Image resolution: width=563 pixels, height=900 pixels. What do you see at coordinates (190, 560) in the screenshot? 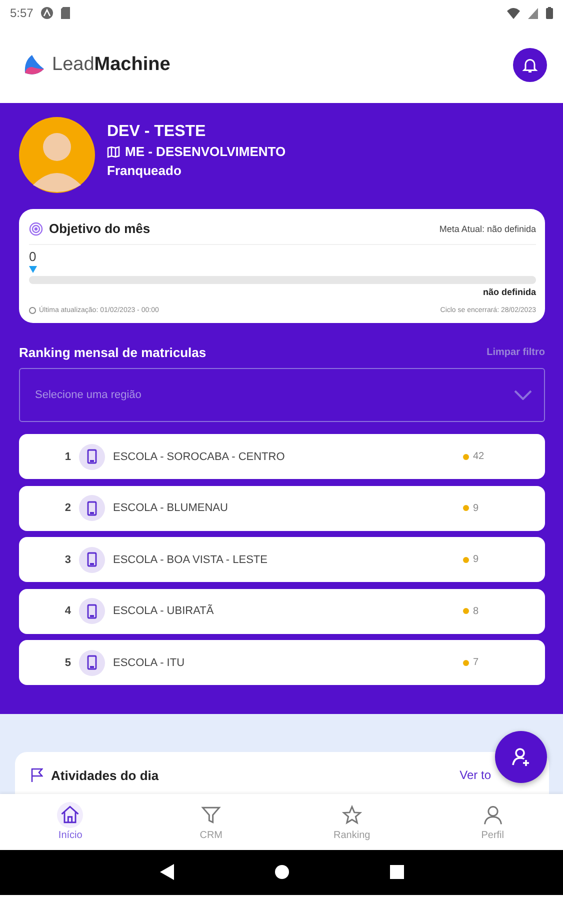
I see `school-name: ESCOLA - BOA VISTA - LESTE` at bounding box center [190, 560].